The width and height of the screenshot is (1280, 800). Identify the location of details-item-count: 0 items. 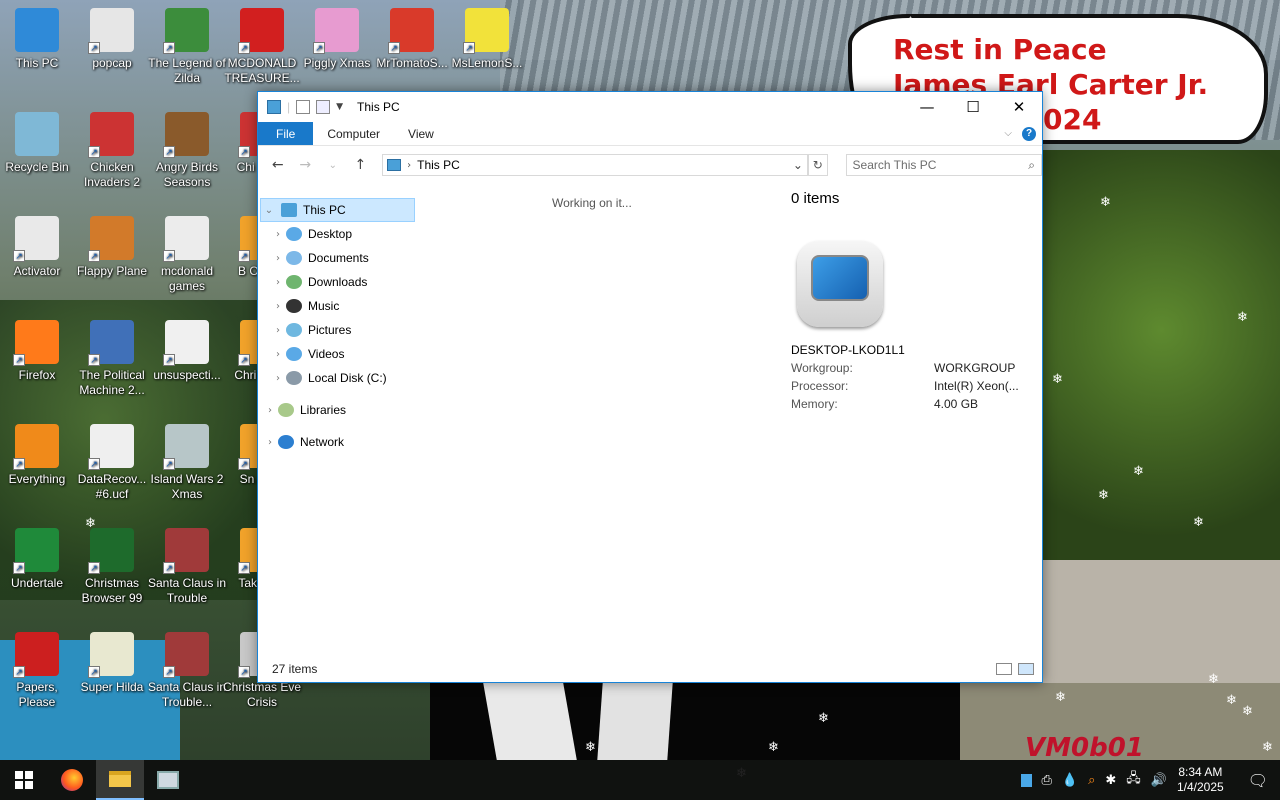
(815, 198).